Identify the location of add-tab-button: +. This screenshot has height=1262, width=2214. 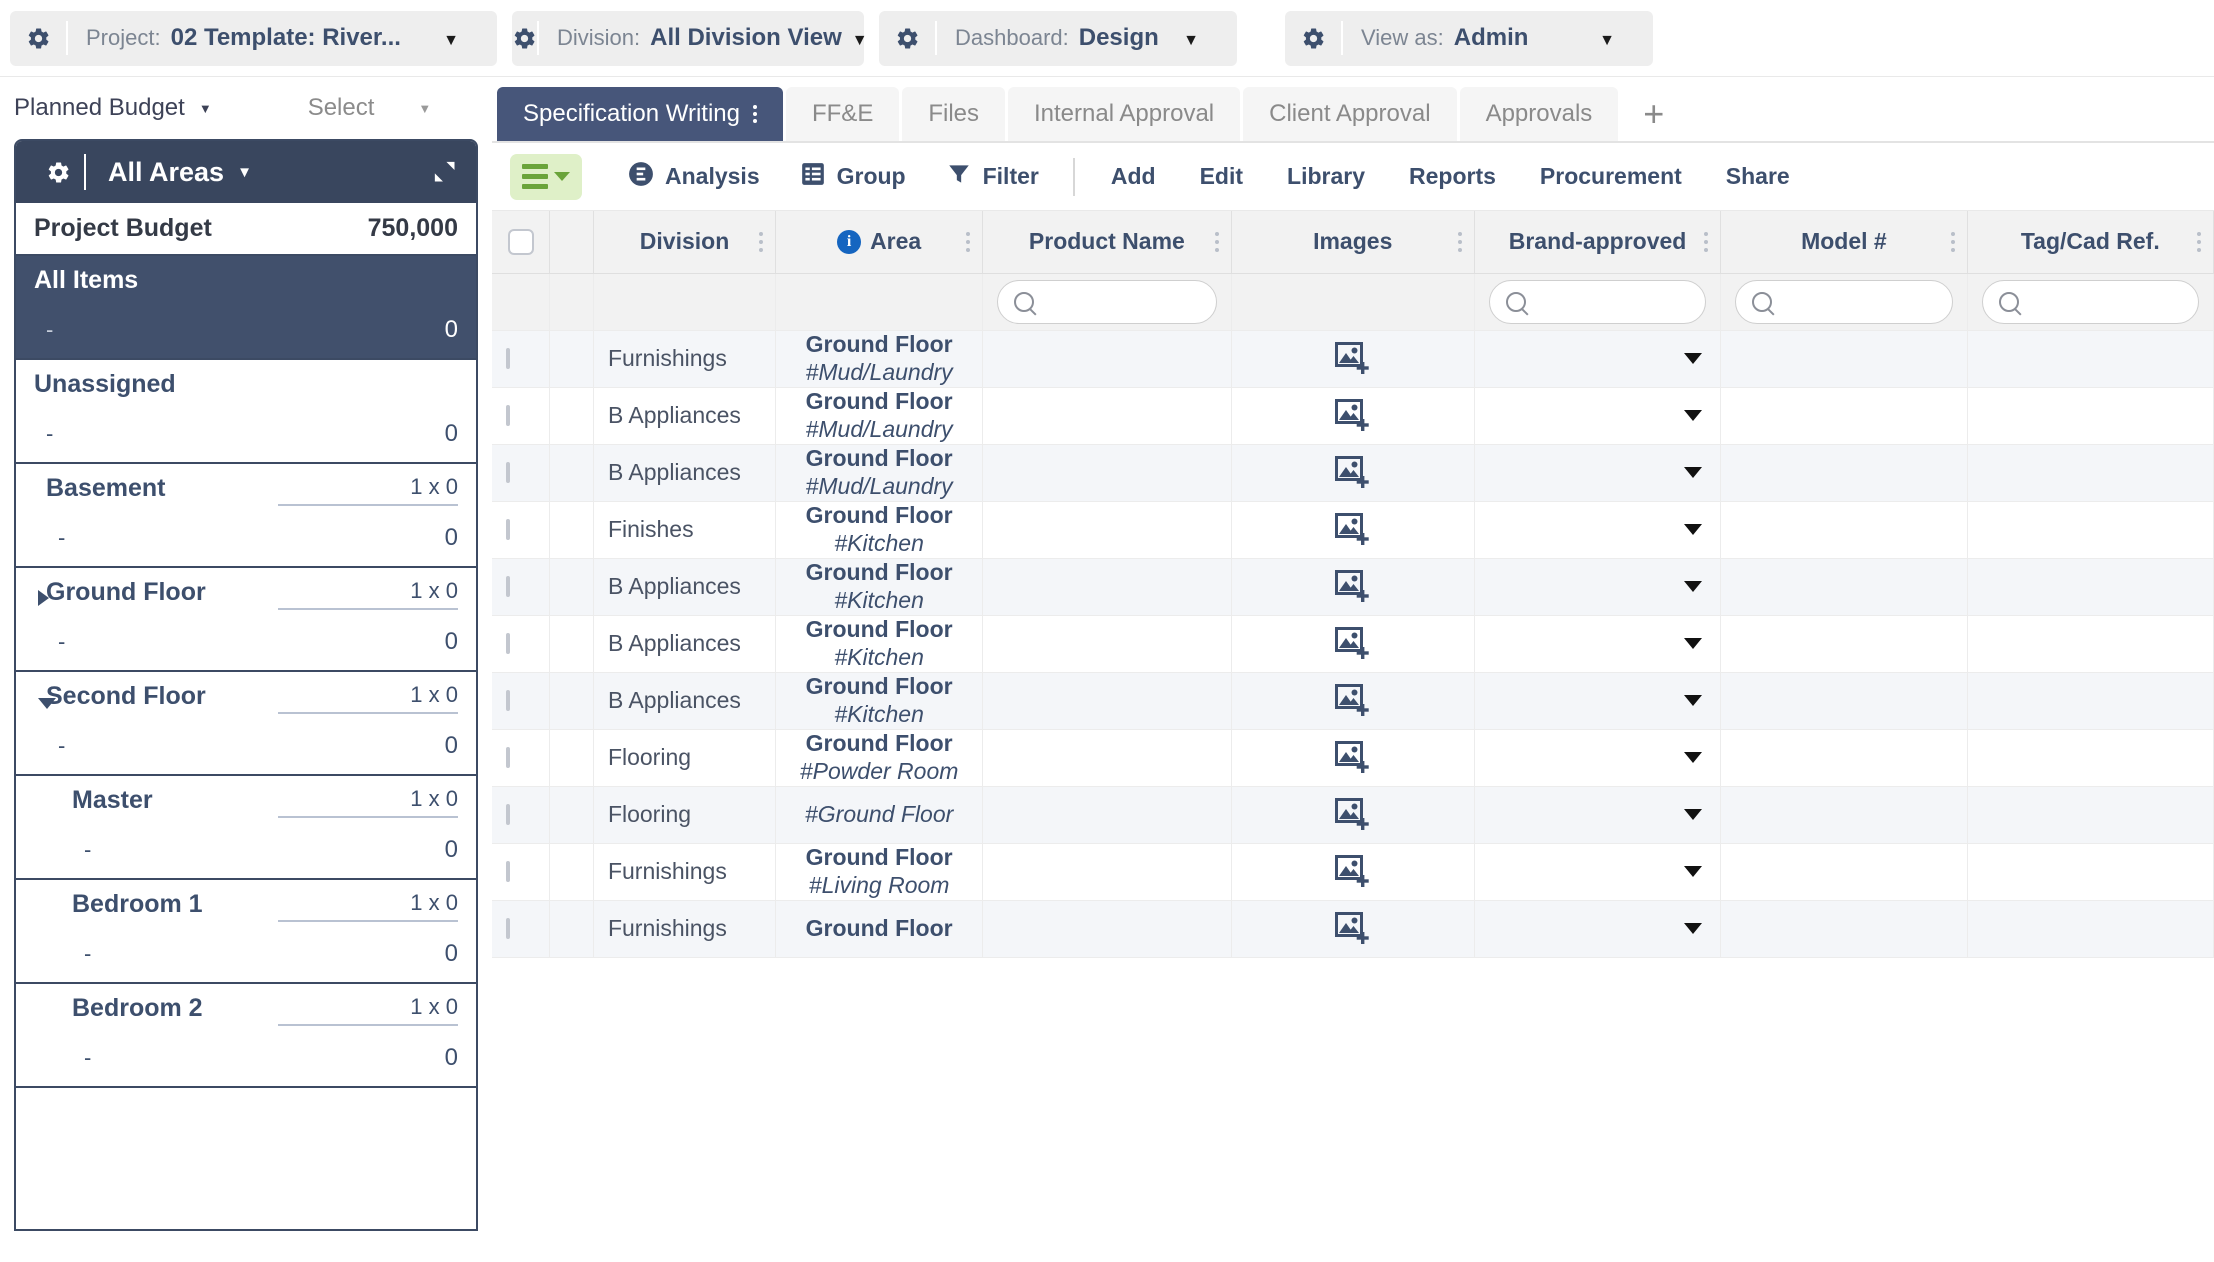
(1653, 114).